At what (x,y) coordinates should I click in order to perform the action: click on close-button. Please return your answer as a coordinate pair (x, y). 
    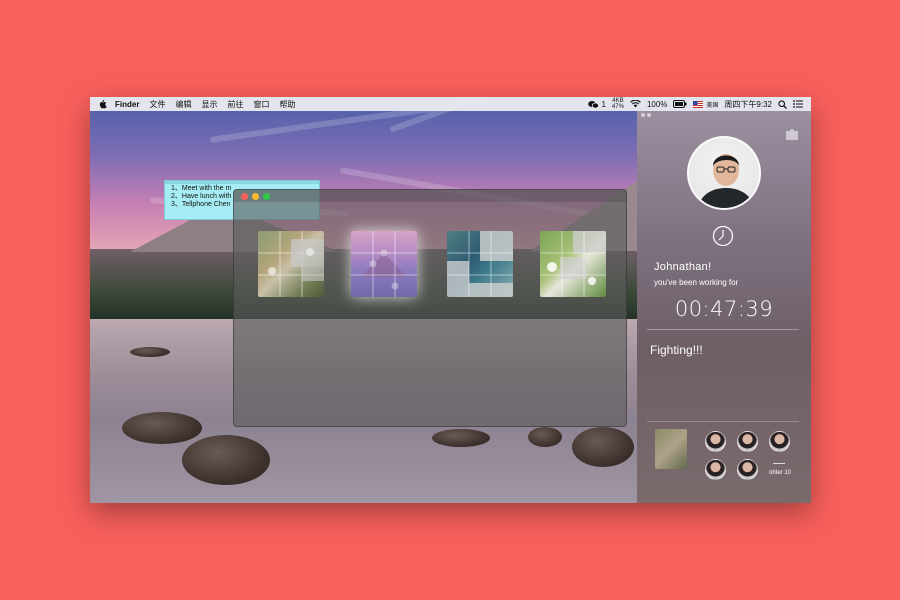
    Looking at the image, I should click on (244, 196).